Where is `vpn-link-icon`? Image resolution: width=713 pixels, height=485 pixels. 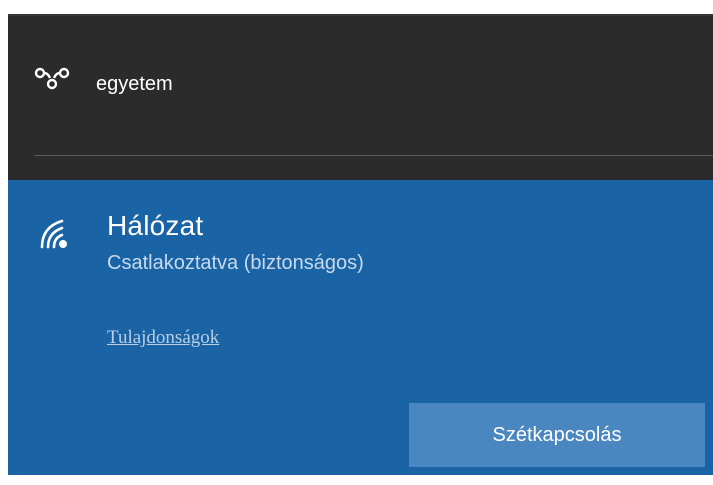 vpn-link-icon is located at coordinates (53, 78).